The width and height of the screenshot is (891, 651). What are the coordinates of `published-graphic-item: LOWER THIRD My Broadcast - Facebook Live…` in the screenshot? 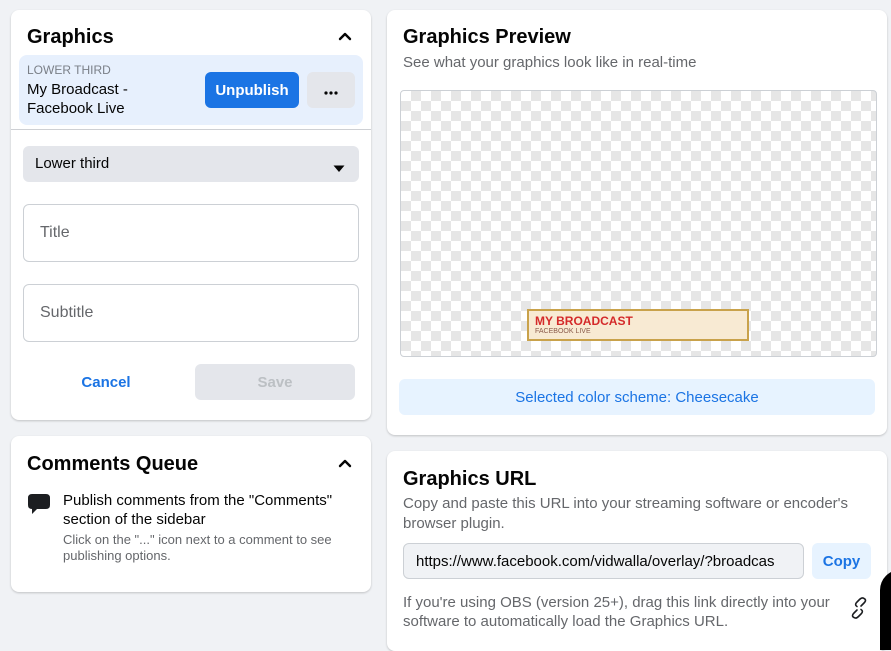 It's located at (191, 90).